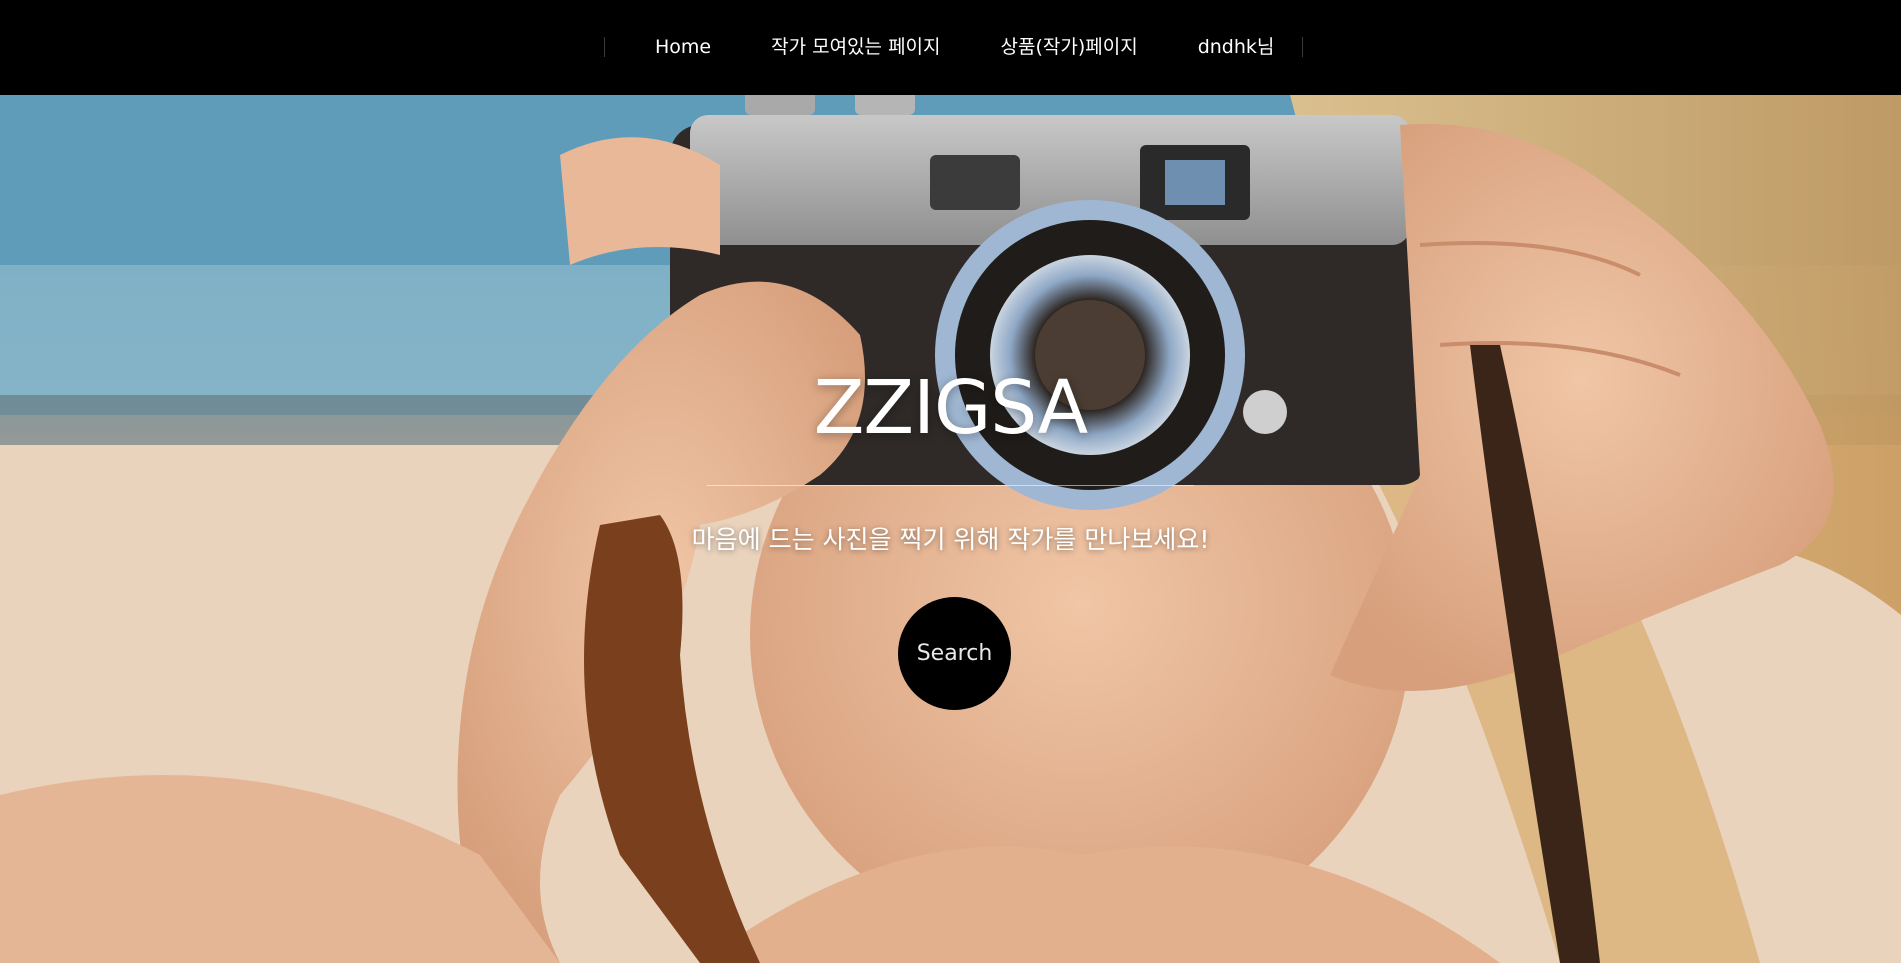 This screenshot has width=1901, height=963. What do you see at coordinates (954, 653) in the screenshot?
I see `search-button: Search` at bounding box center [954, 653].